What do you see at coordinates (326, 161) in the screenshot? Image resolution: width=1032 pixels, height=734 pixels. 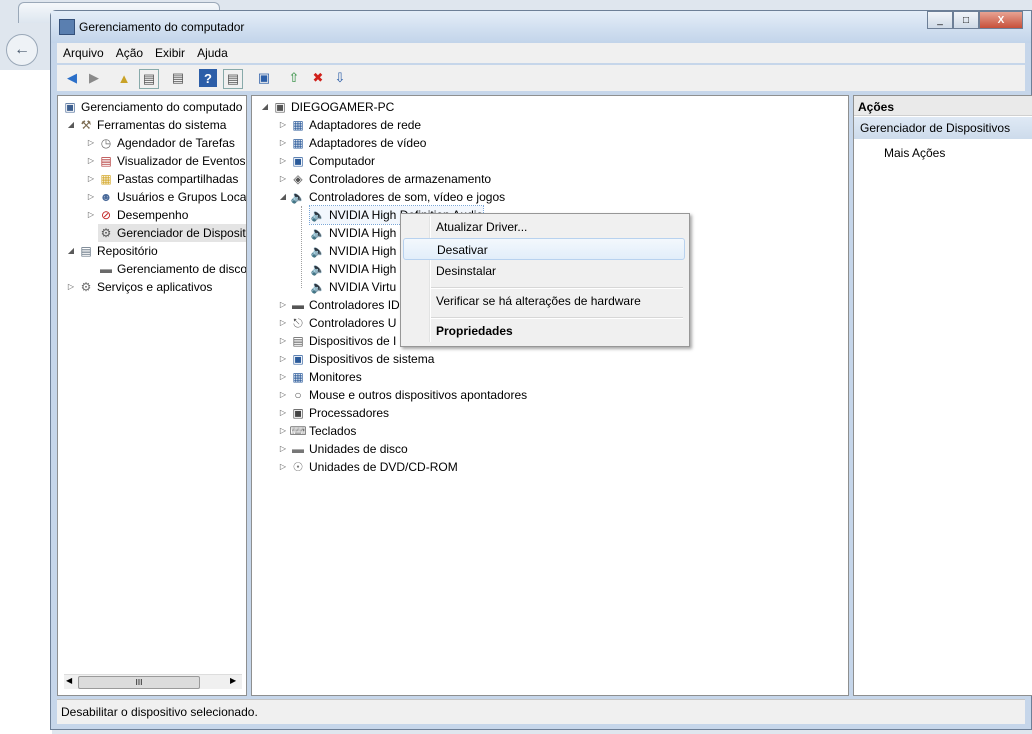 I see `category-computer: ▷ ▣ Computador` at bounding box center [326, 161].